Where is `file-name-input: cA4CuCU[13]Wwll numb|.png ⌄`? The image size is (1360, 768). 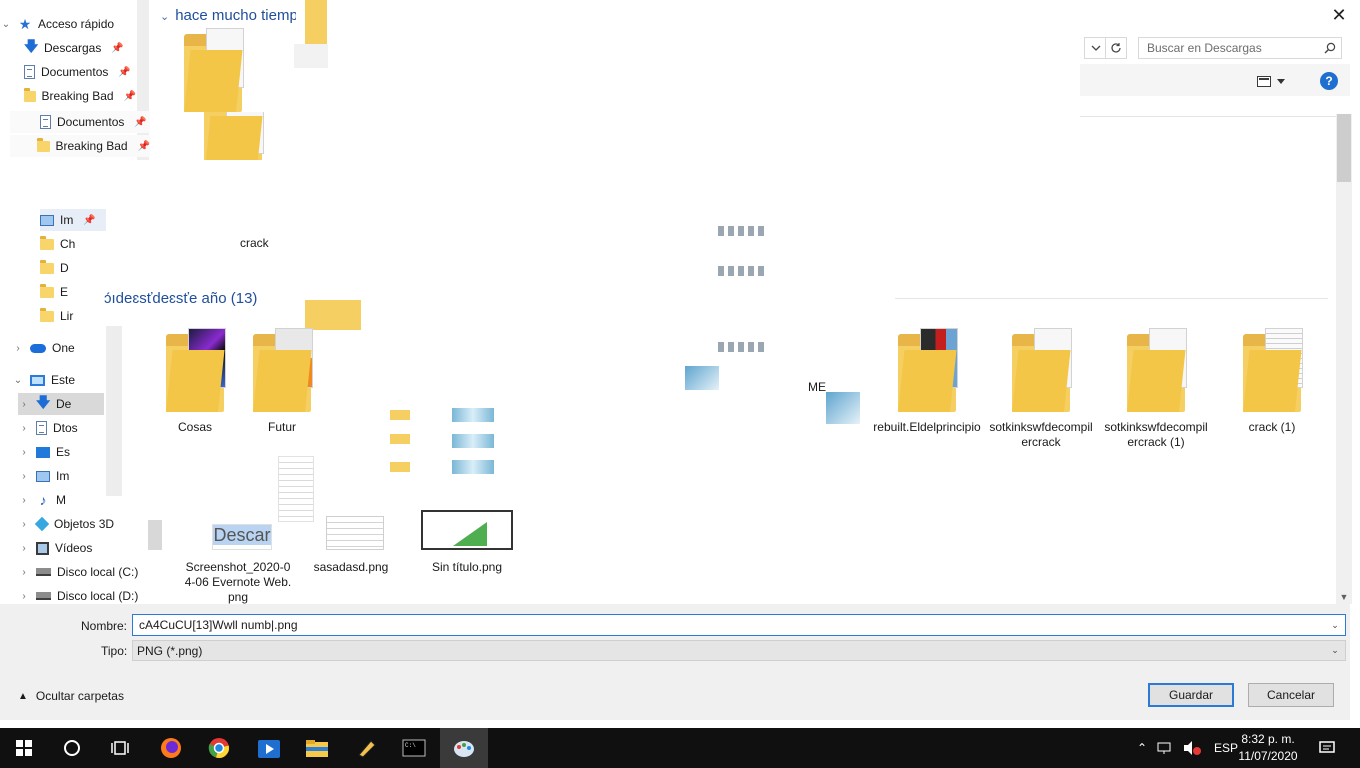
file-name-input: cA4CuCU[13]Wwll numb|.png ⌄ is located at coordinates (739, 625).